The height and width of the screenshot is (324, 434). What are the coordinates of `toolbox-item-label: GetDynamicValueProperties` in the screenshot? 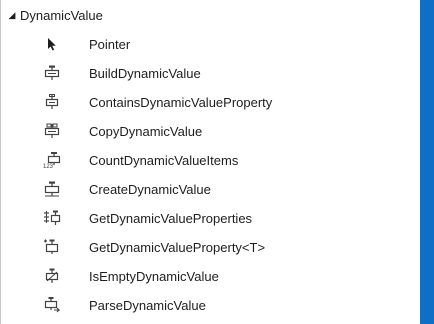 It's located at (171, 218).